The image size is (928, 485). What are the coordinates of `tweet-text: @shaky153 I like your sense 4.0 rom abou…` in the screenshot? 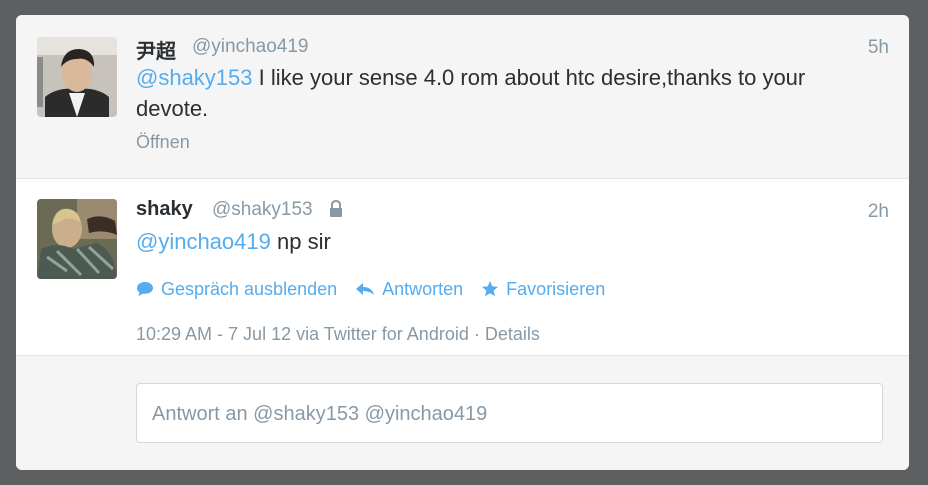 It's located at (486, 93).